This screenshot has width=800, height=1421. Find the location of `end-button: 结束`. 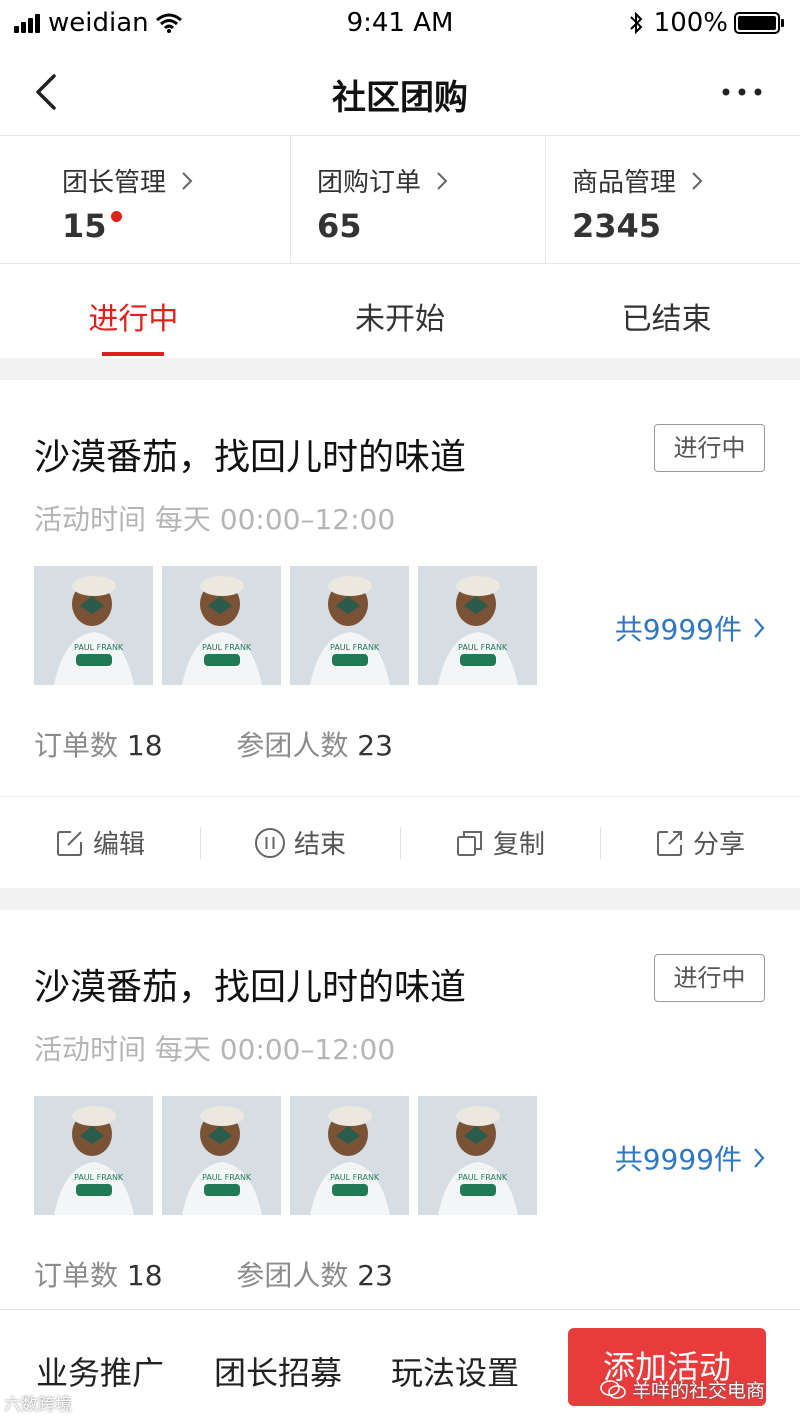

end-button: 结束 is located at coordinates (300, 842).